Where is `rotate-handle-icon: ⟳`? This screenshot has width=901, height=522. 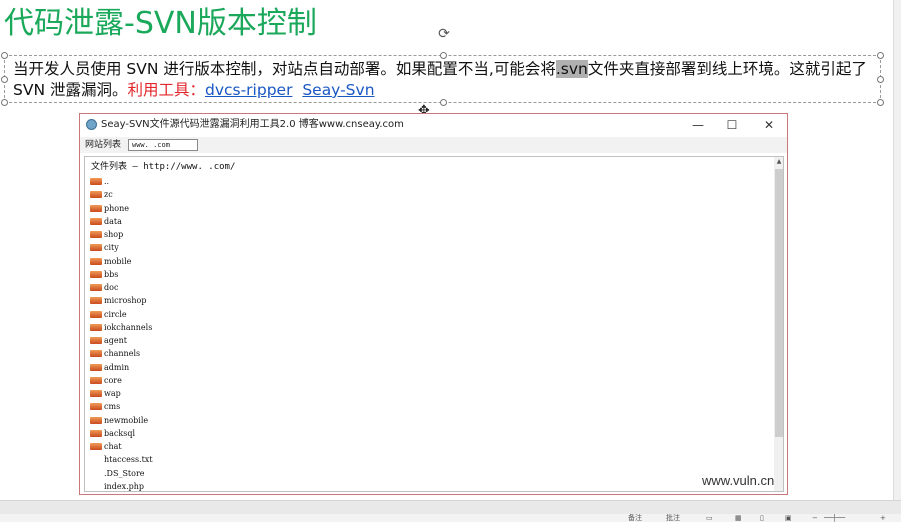 rotate-handle-icon: ⟳ is located at coordinates (444, 34).